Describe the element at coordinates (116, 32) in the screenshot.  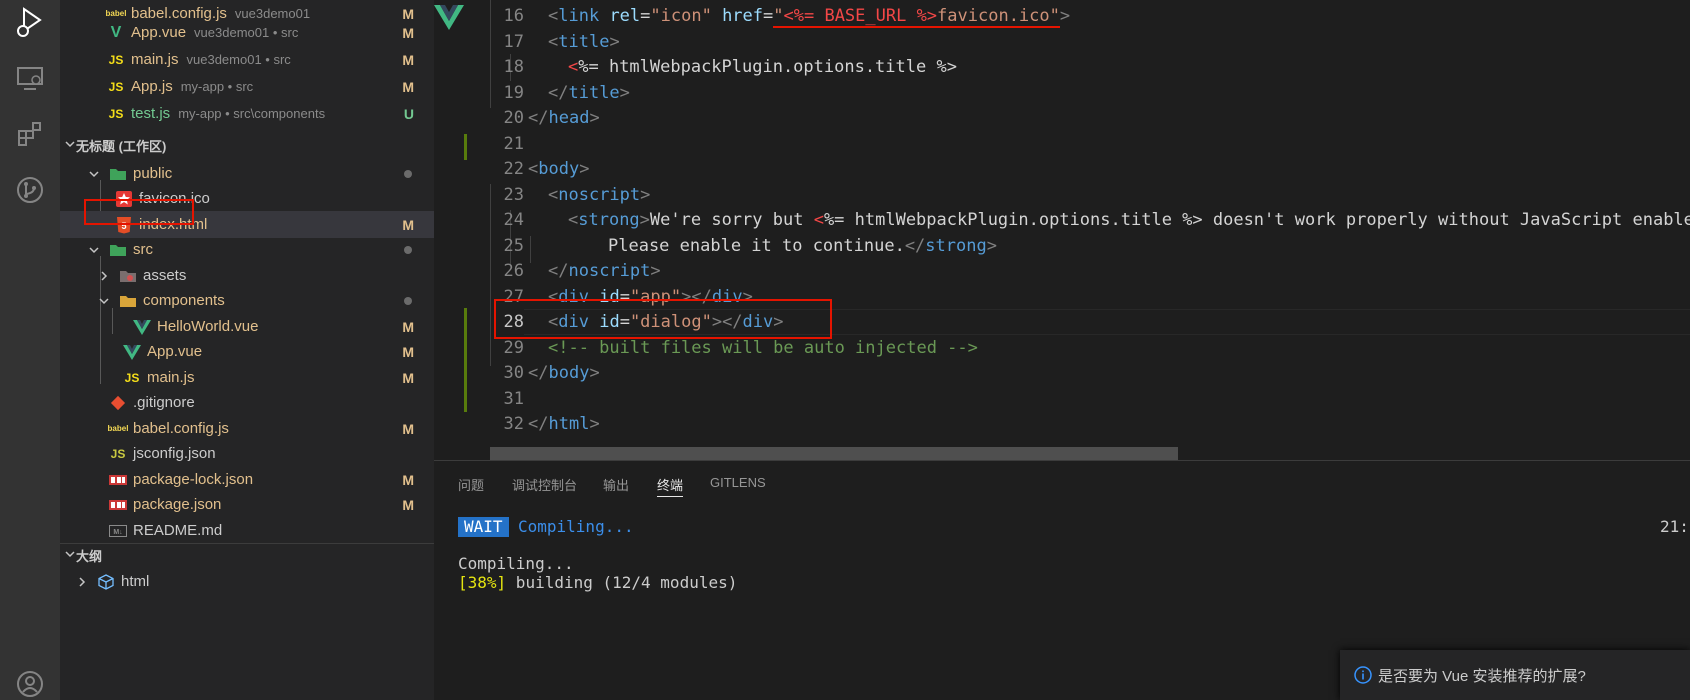
I see `vue-icon: V` at that location.